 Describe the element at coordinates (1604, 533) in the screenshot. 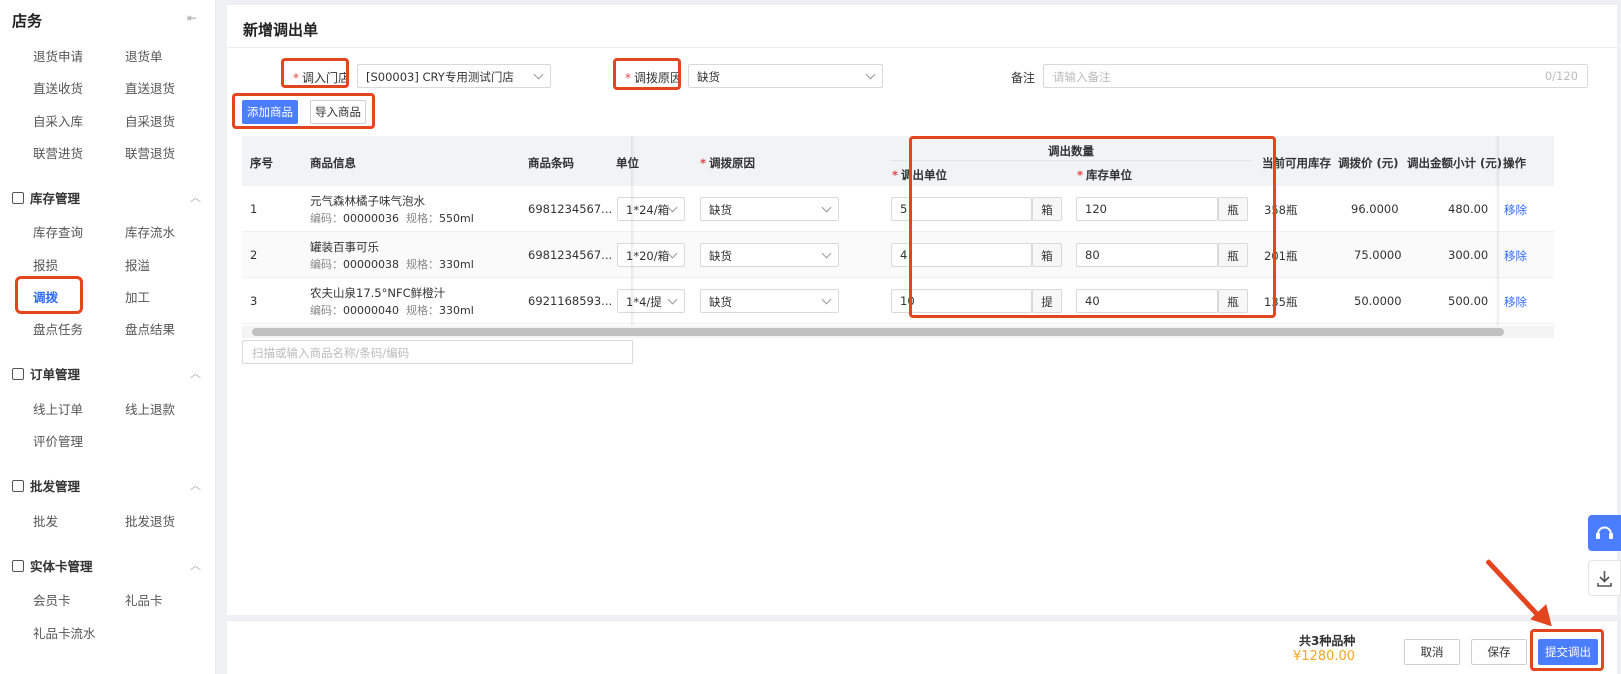

I see `headset-icon` at that location.